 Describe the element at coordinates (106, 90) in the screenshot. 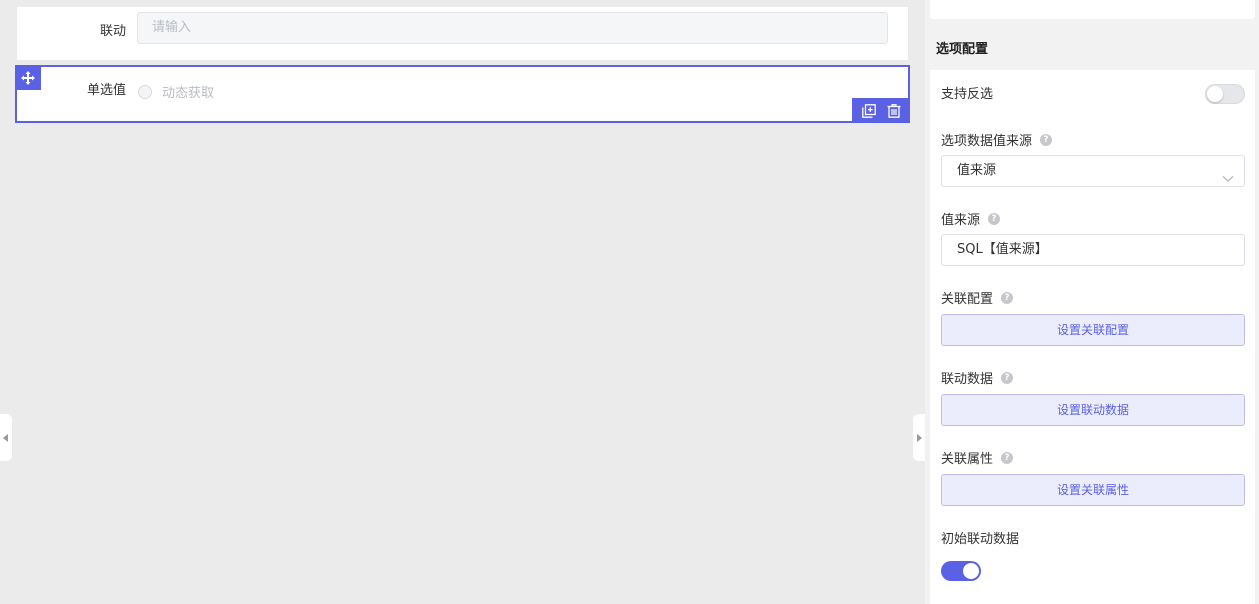

I see `radio-field-label: 单选值` at that location.